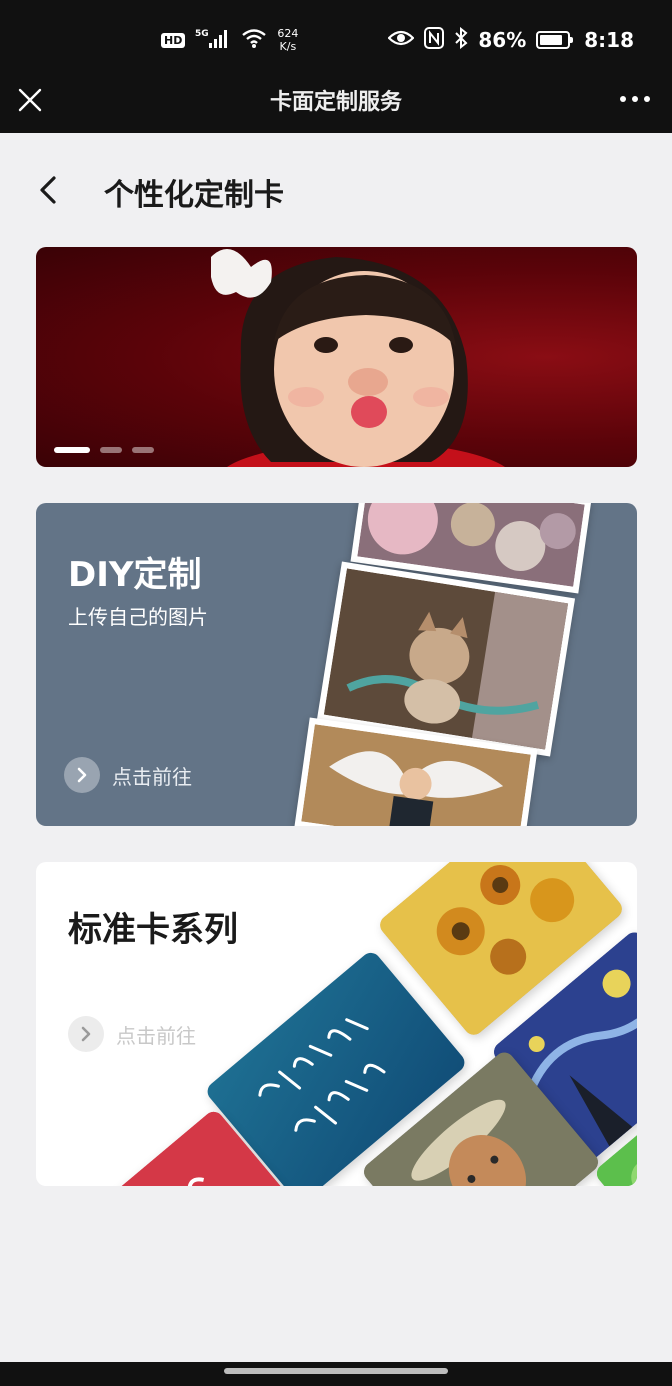 The image size is (672, 1386). I want to click on banner-carousel, so click(336, 357).